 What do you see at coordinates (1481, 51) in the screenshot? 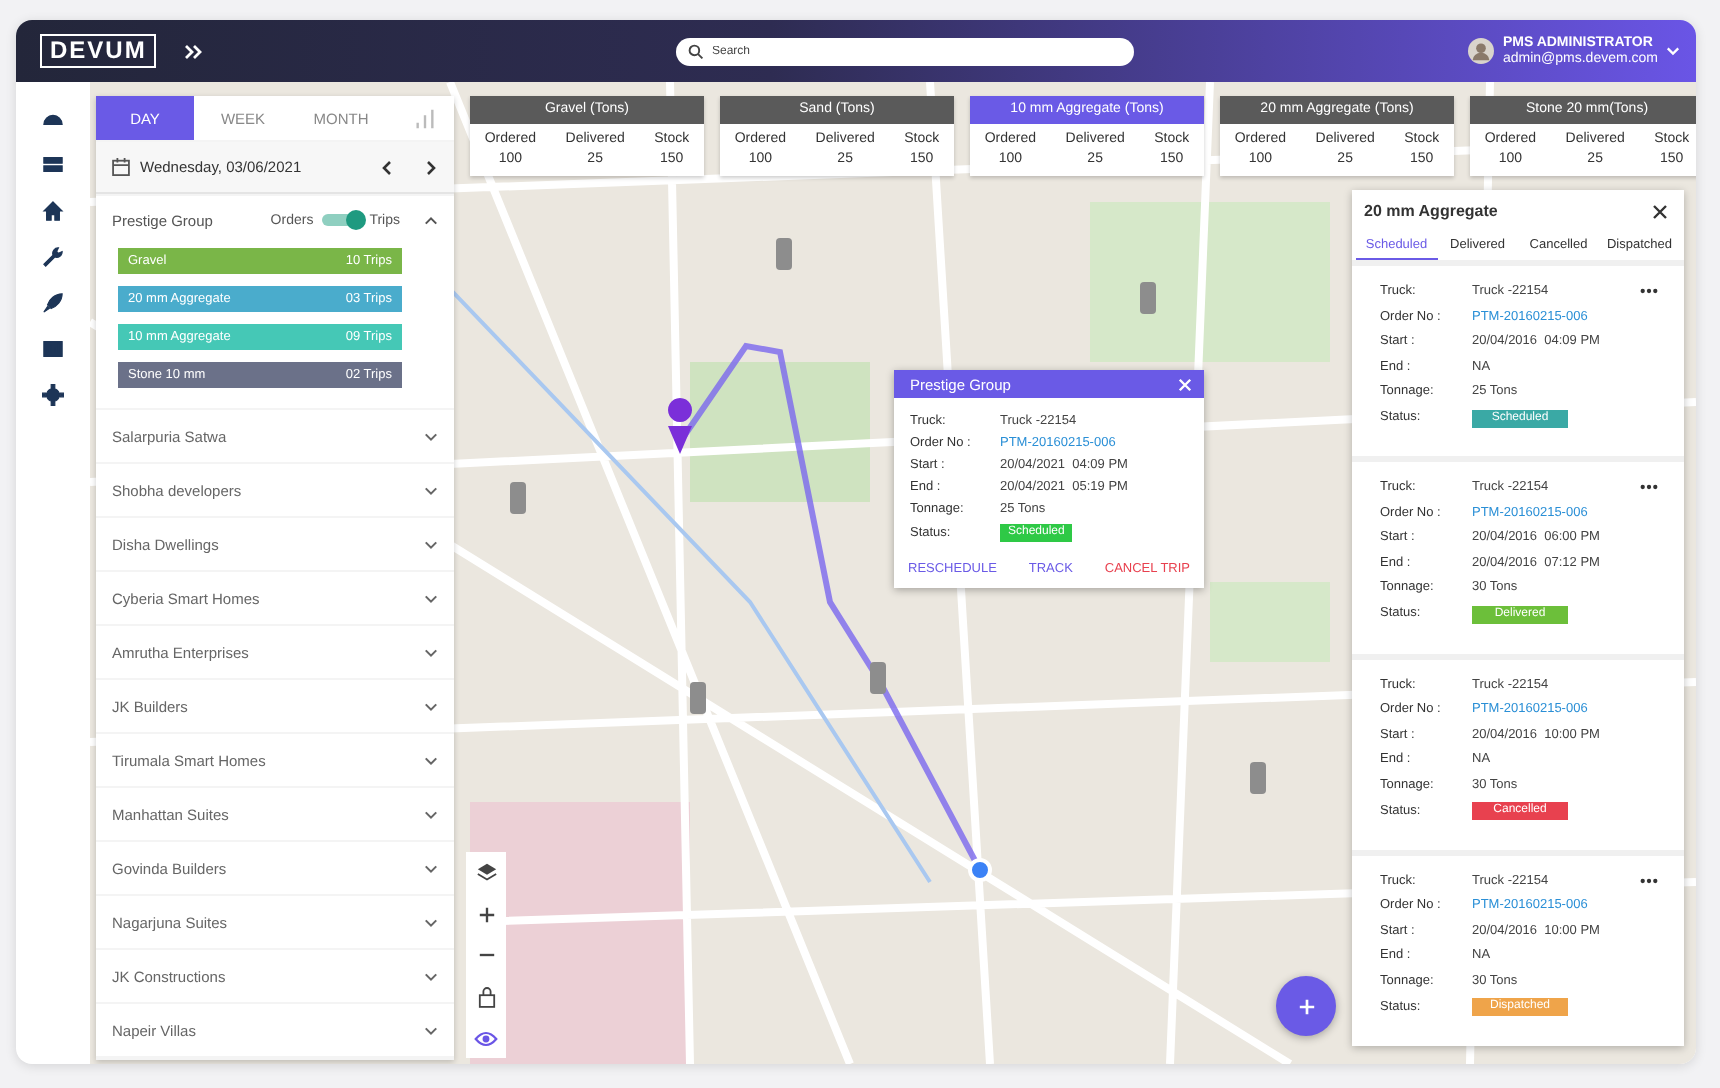
I see `avatar-icon` at bounding box center [1481, 51].